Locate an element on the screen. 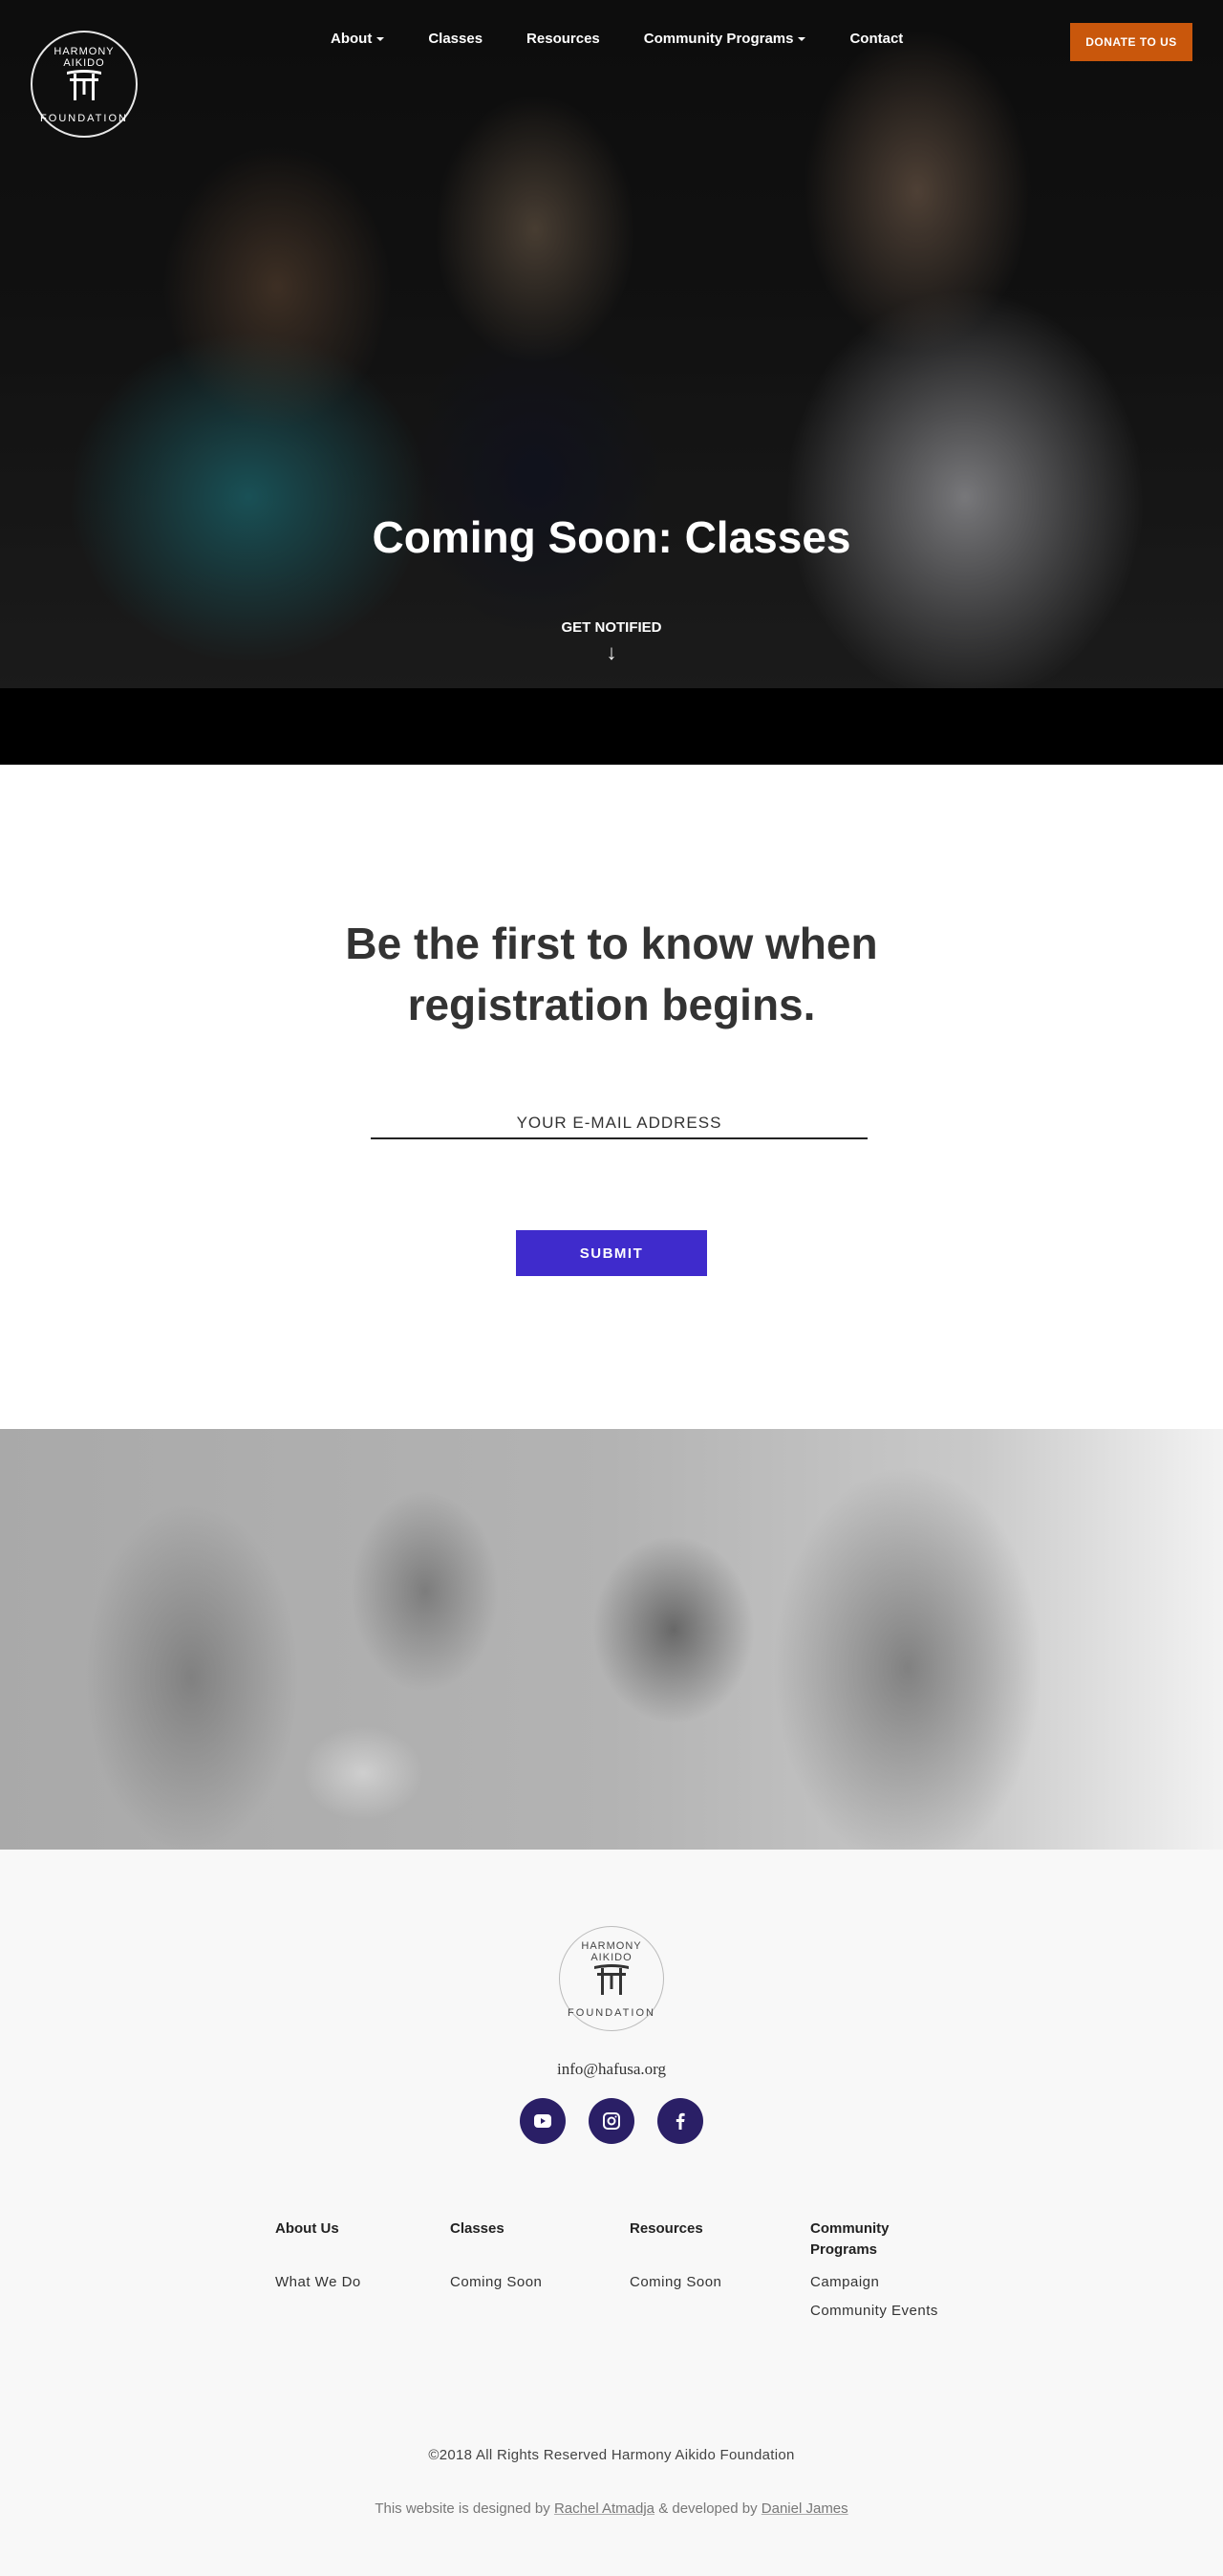 The image size is (1223, 2576). footer-logo: HARMONY AIKIDO FOUNDATION is located at coordinates (611, 1978).